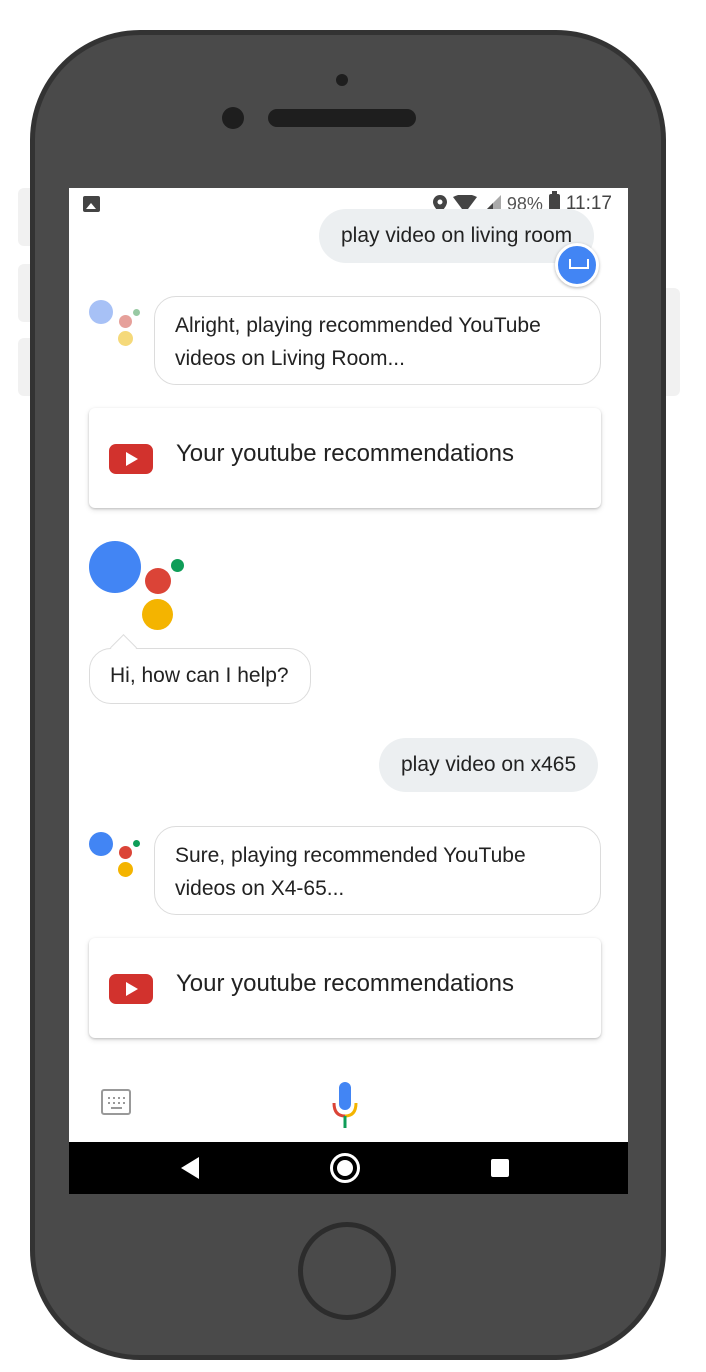  Describe the element at coordinates (345, 1106) in the screenshot. I see `mic-icon` at that location.